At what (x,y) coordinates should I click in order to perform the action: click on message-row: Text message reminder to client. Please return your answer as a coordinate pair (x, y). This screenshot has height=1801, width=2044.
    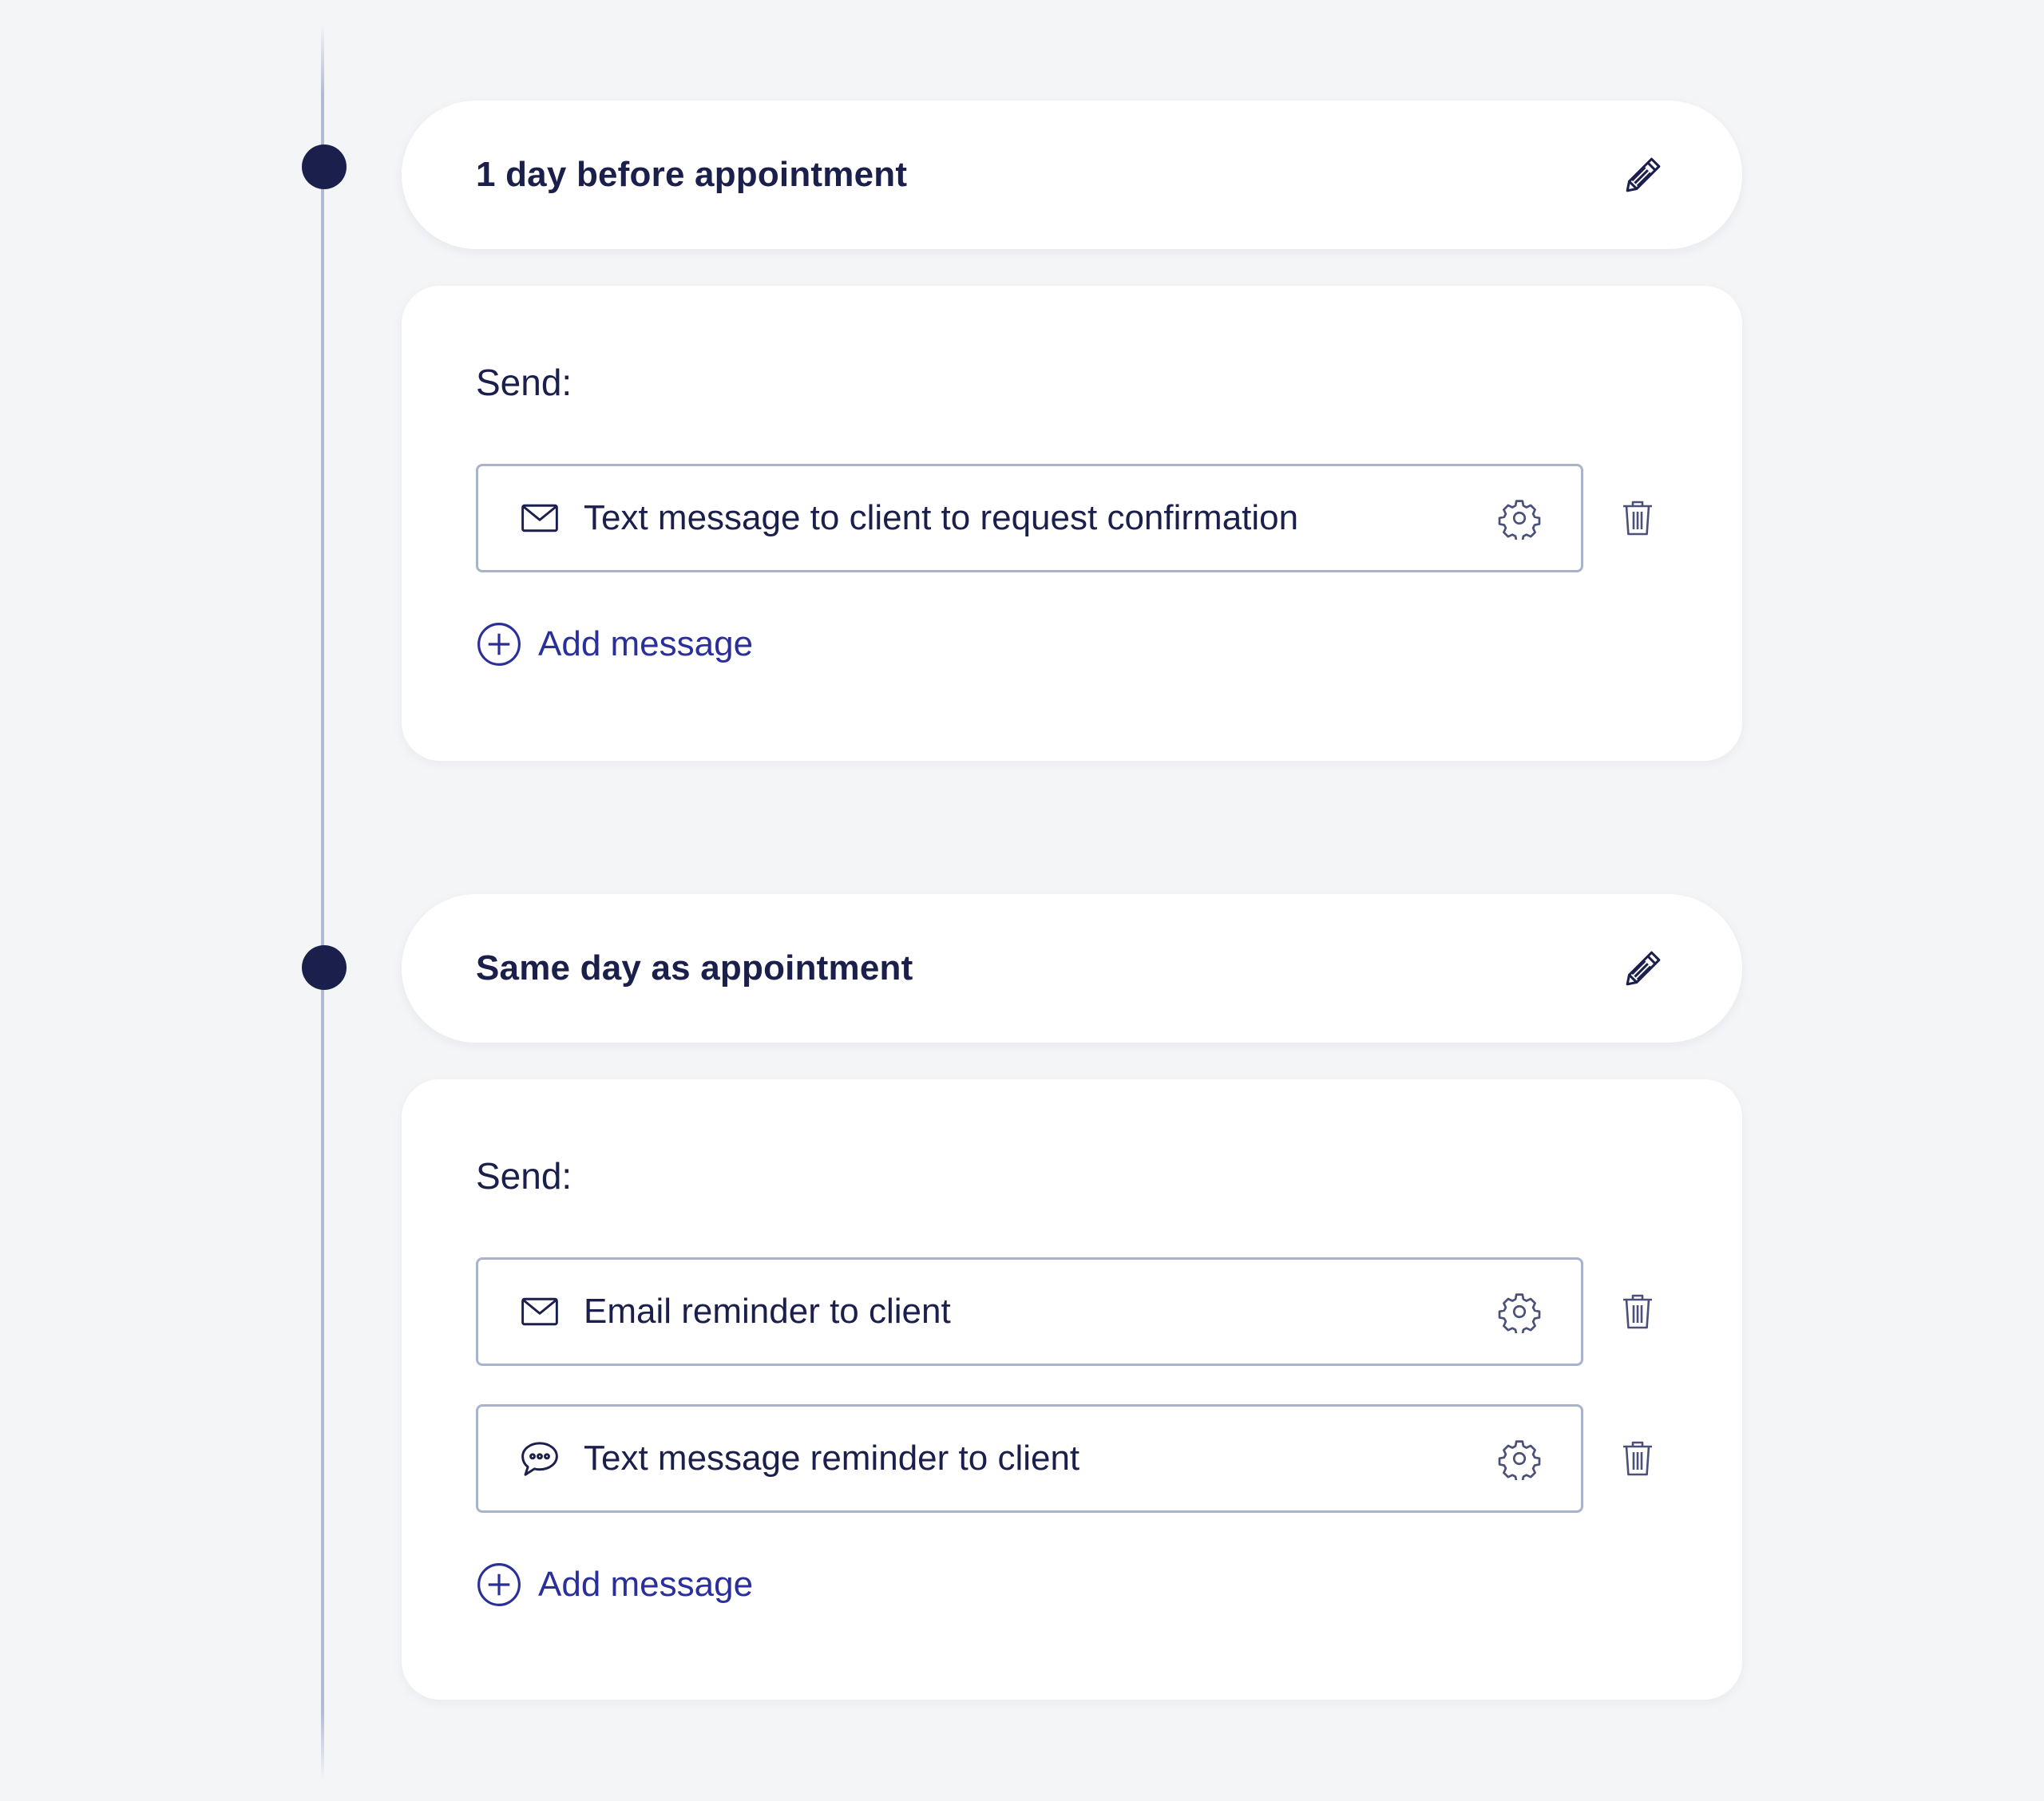
    Looking at the image, I should click on (1071, 1458).